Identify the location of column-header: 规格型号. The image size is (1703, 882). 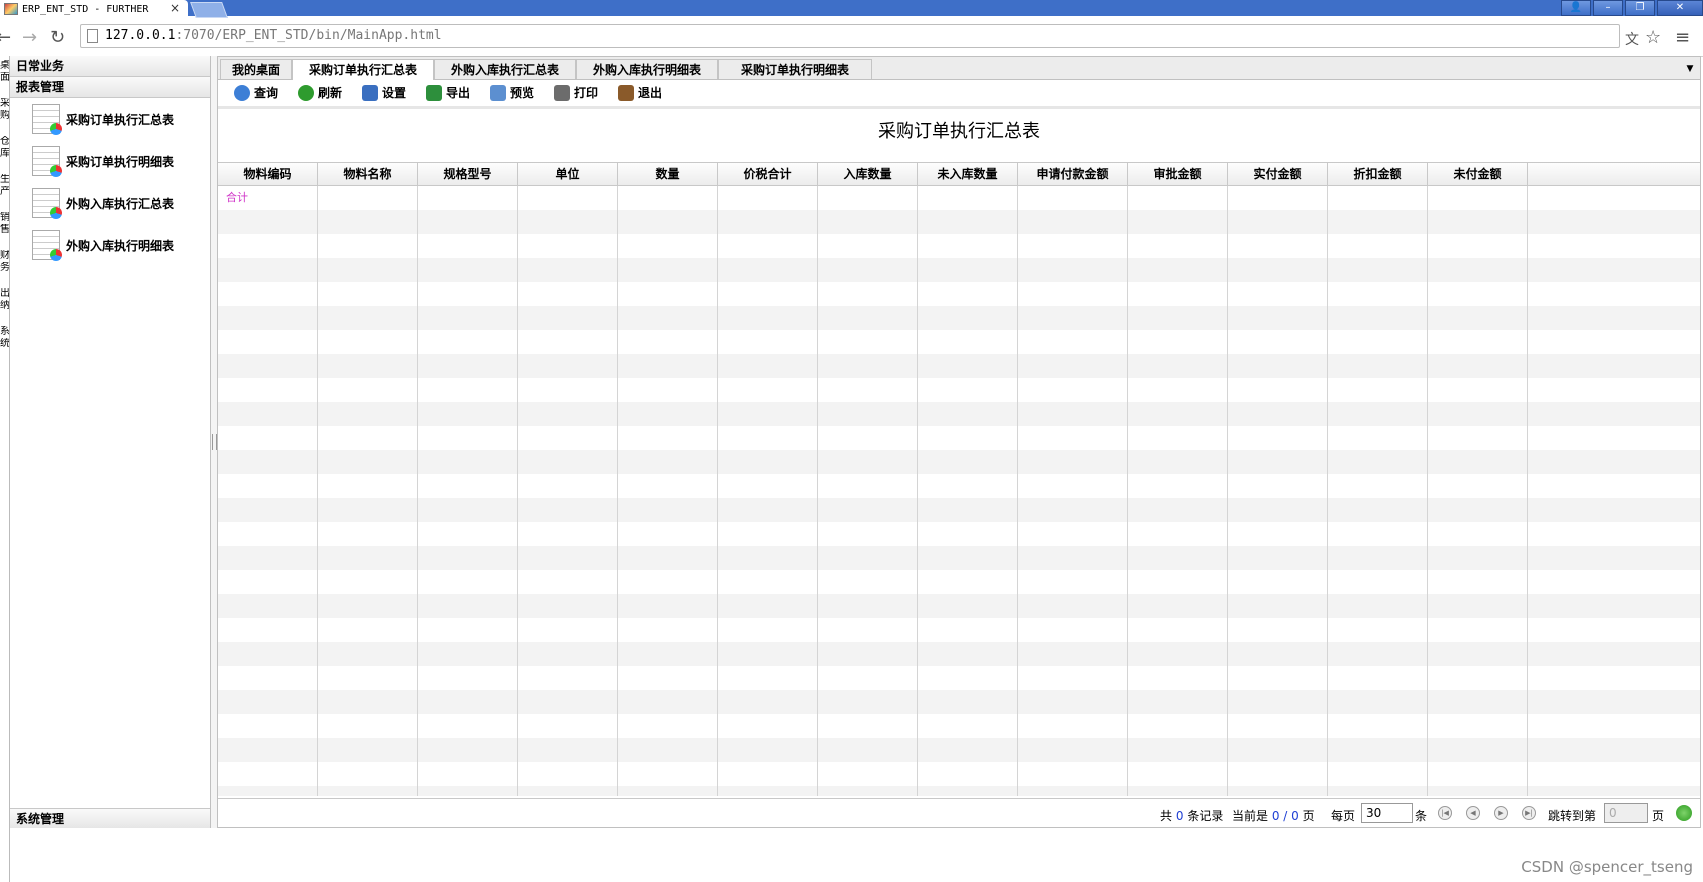
(468, 174).